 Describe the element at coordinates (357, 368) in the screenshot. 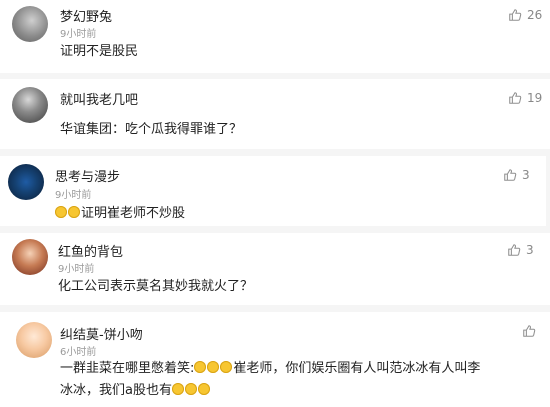

I see `comment-text-part: 崔老师，你们娱乐圈有人叫范冰冰有人叫李` at that location.